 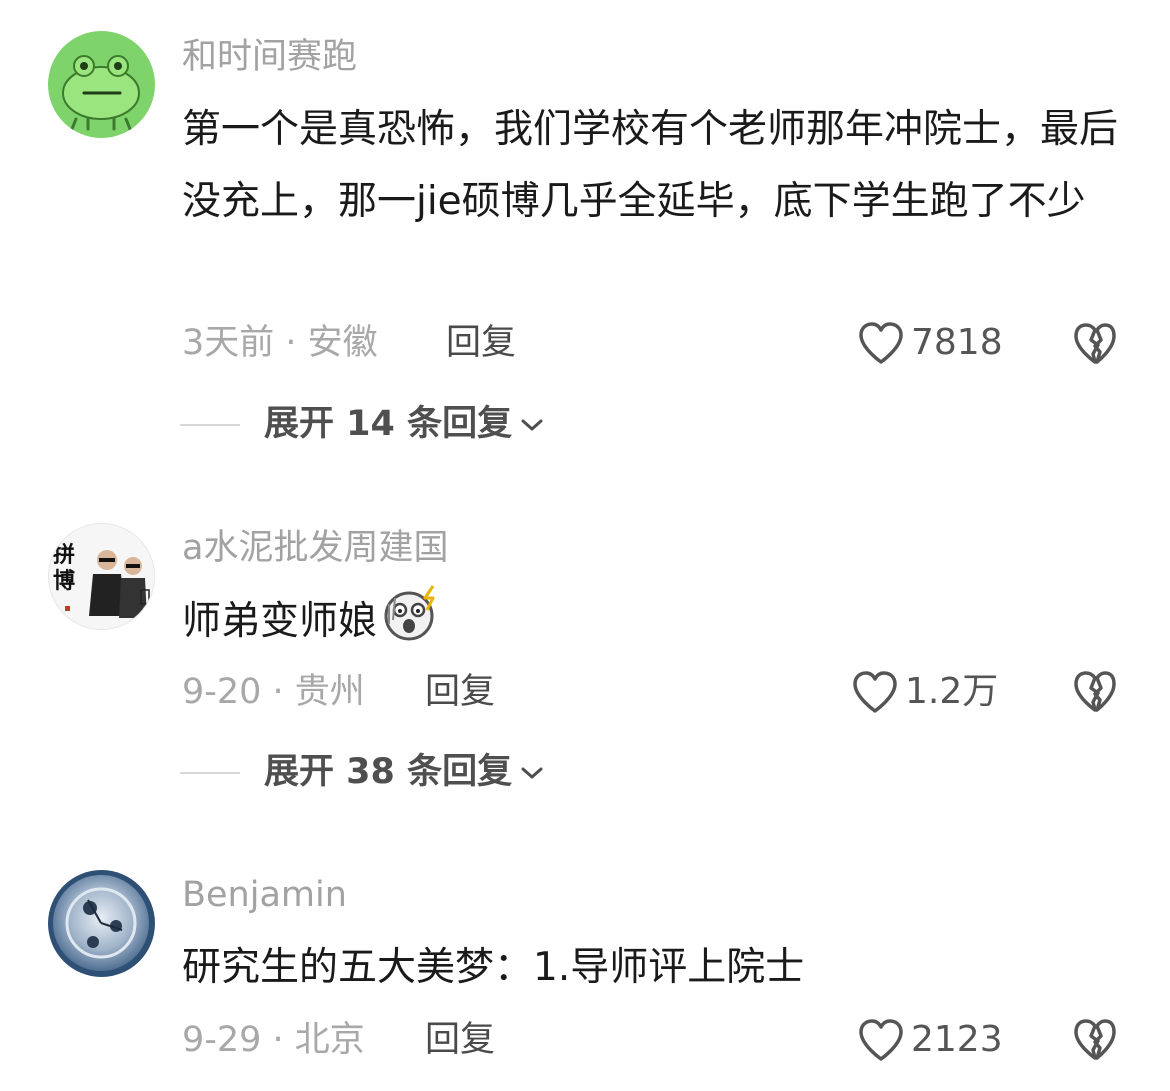 What do you see at coordinates (957, 1039) in the screenshot?
I see `like-count: 2123` at bounding box center [957, 1039].